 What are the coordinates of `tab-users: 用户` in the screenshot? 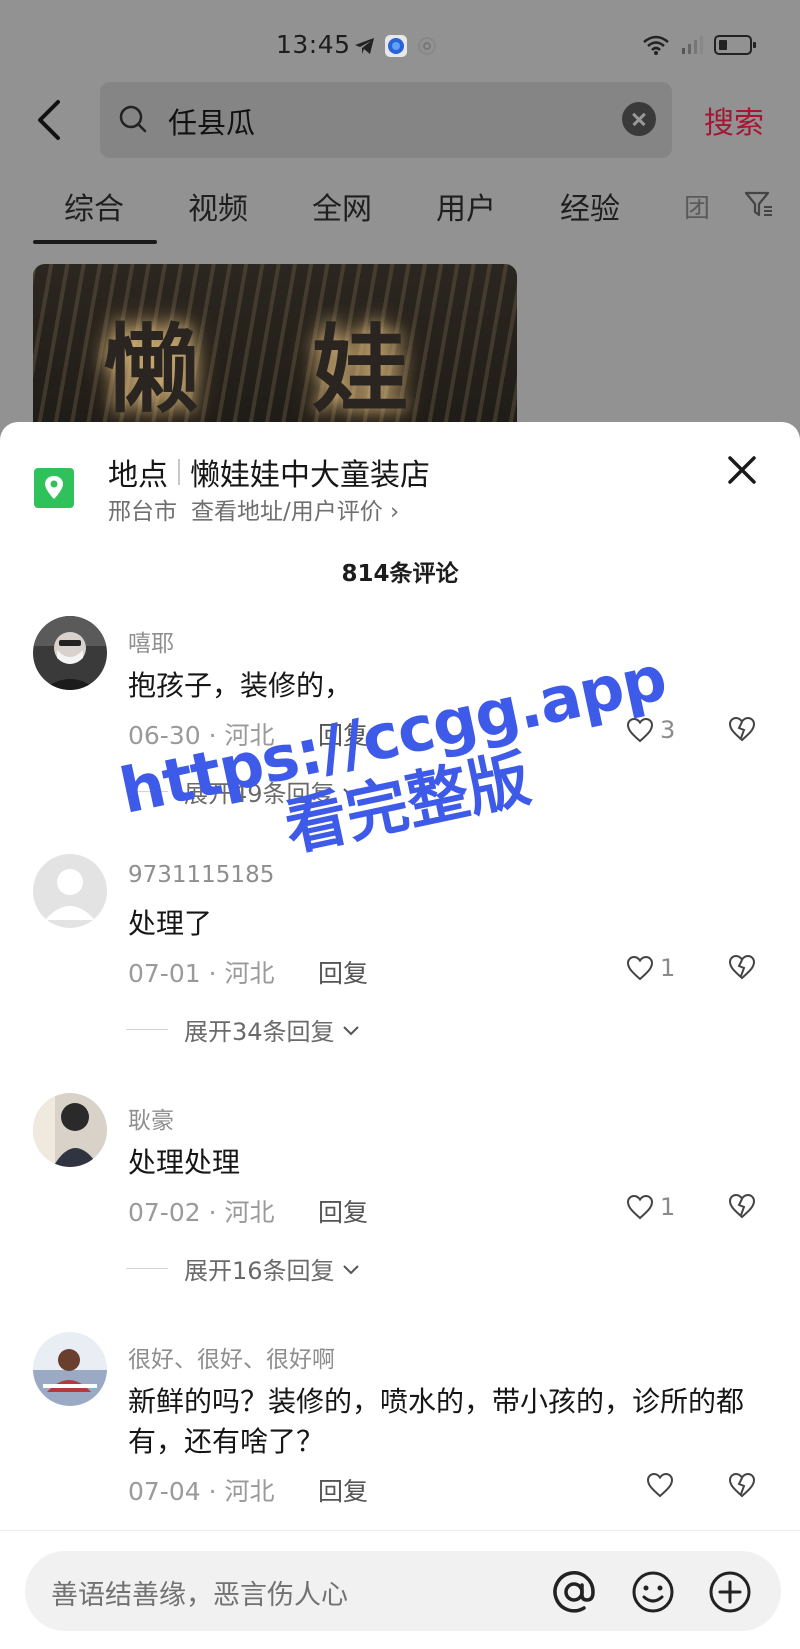 It's located at (466, 206).